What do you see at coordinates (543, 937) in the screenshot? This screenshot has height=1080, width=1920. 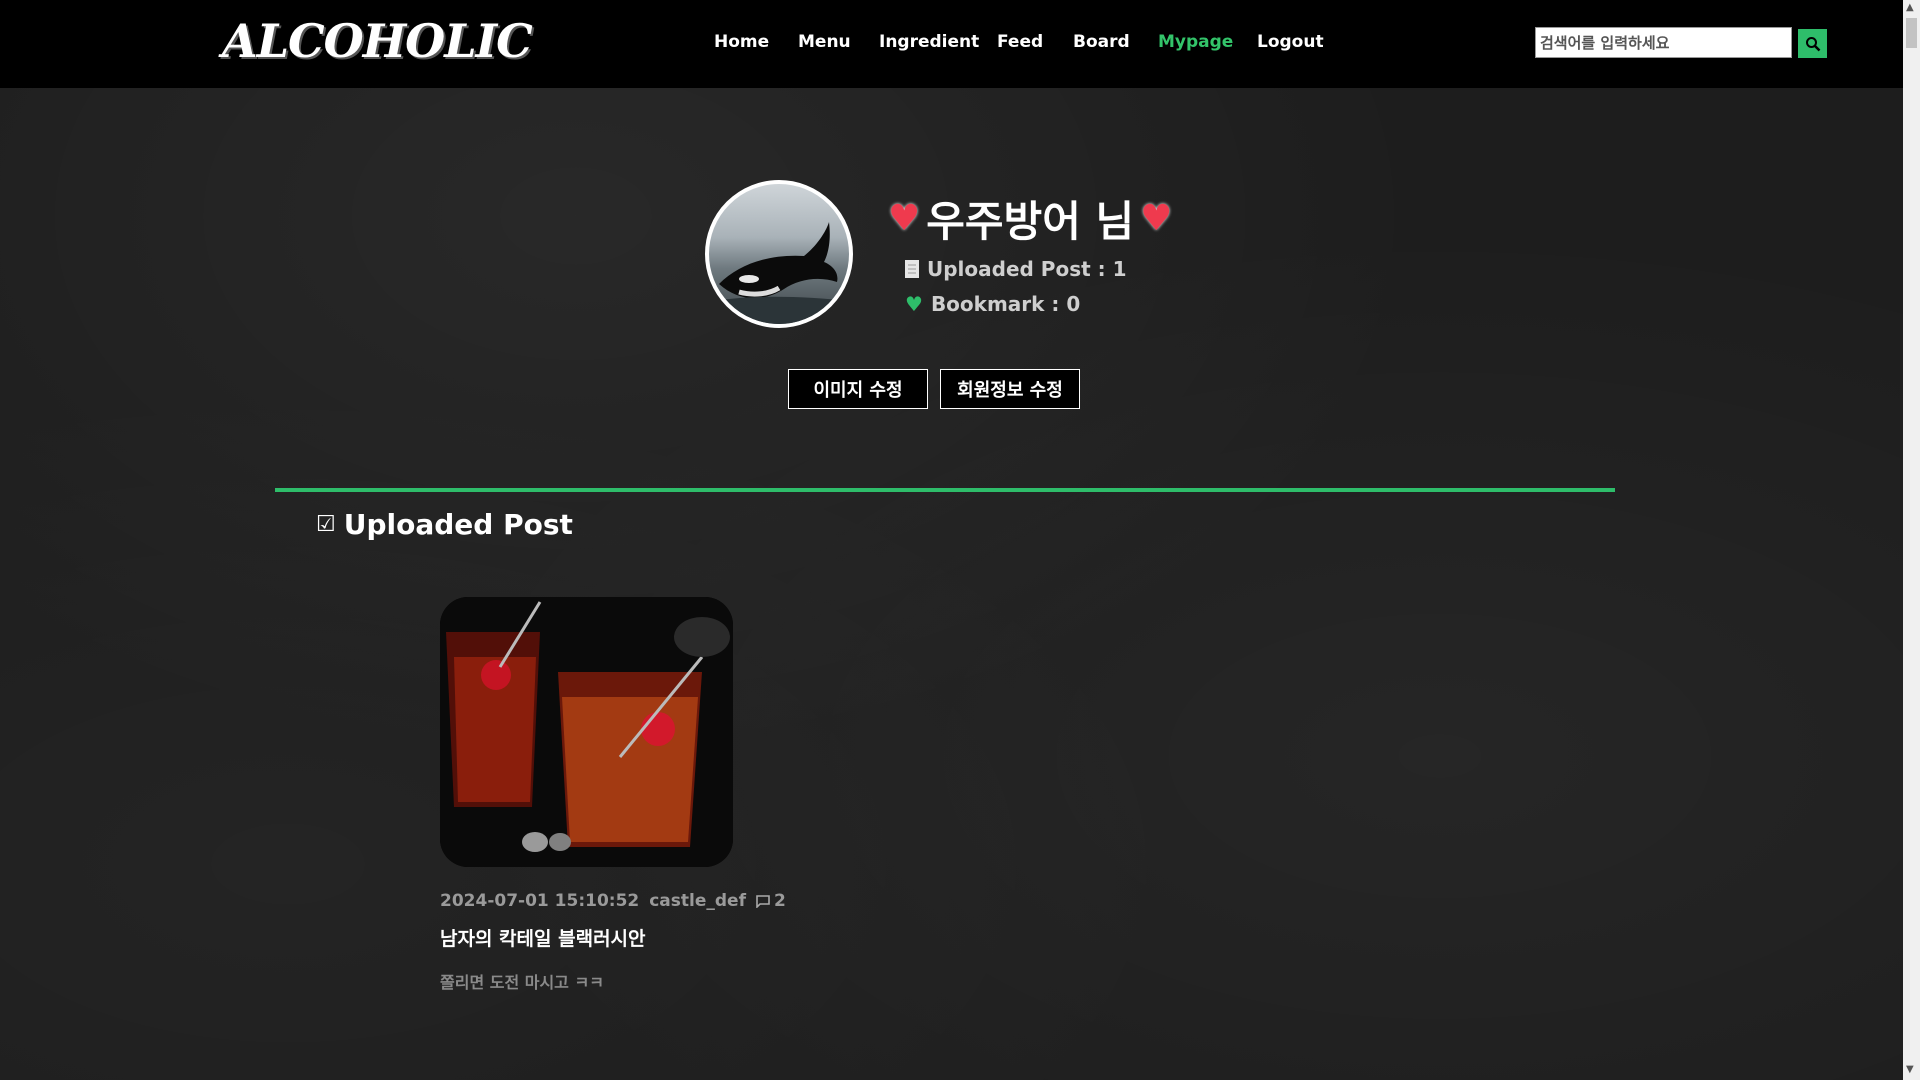 I see `post-title: 남자의 칵테일 블랙러시안` at bounding box center [543, 937].